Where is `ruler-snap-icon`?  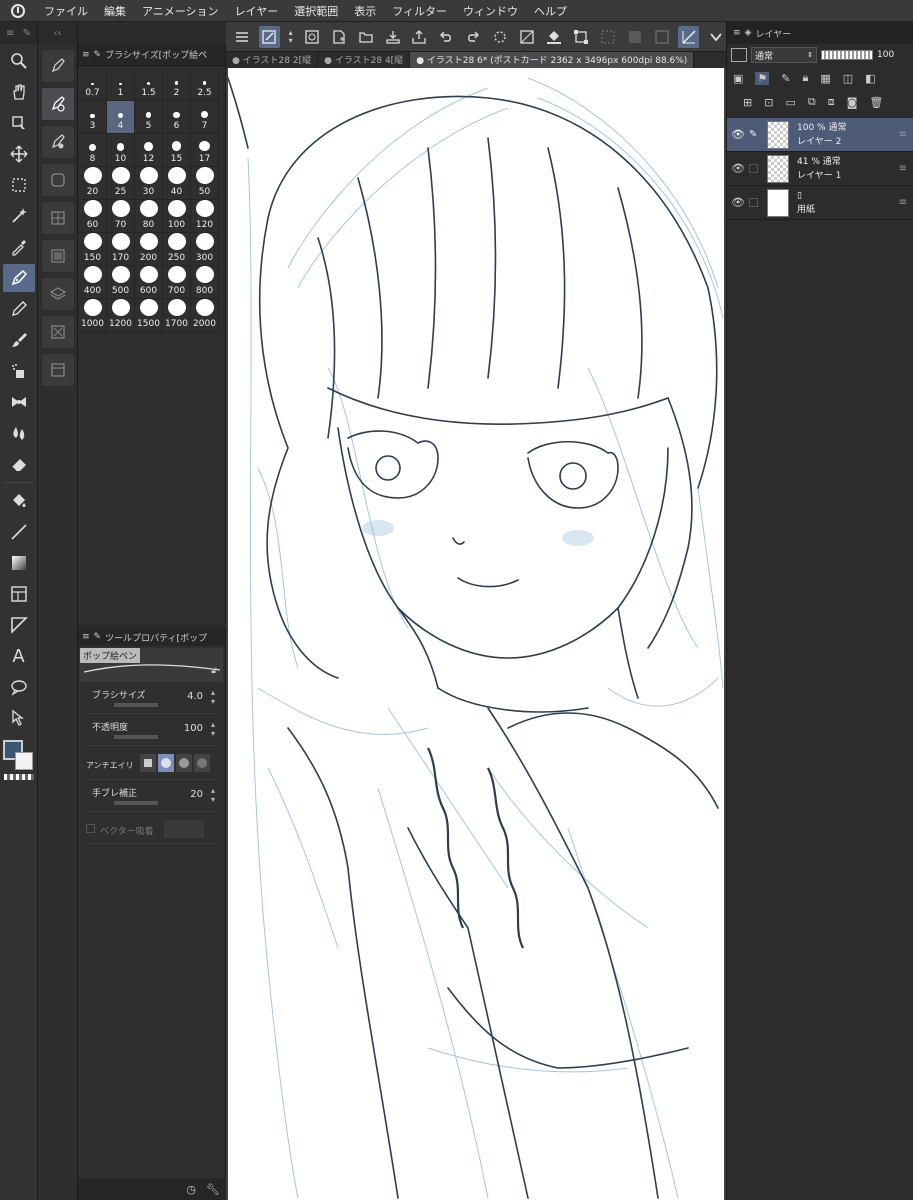 ruler-snap-icon is located at coordinates (689, 36).